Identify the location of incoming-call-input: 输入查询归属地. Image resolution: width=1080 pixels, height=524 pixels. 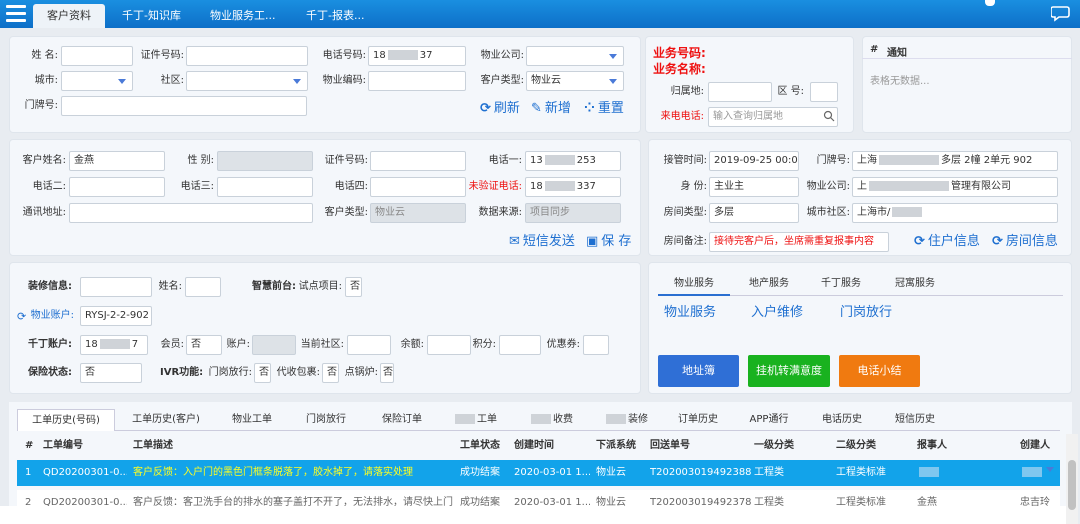
(773, 117).